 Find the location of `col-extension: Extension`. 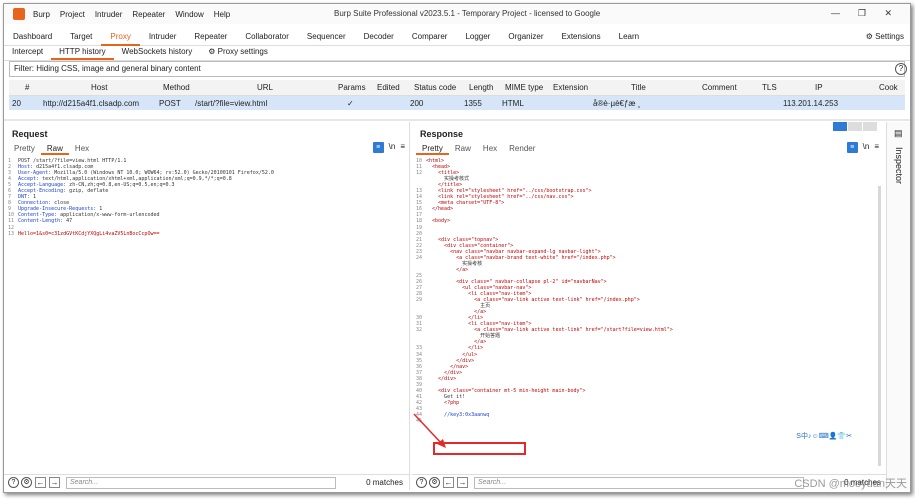

col-extension: Extension is located at coordinates (570, 87).